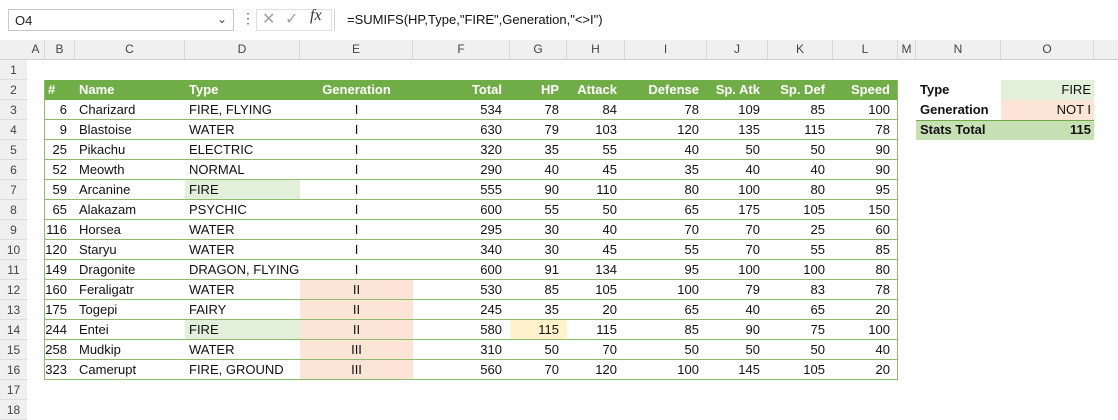  I want to click on cell-type: ELECTRIC, so click(242, 150).